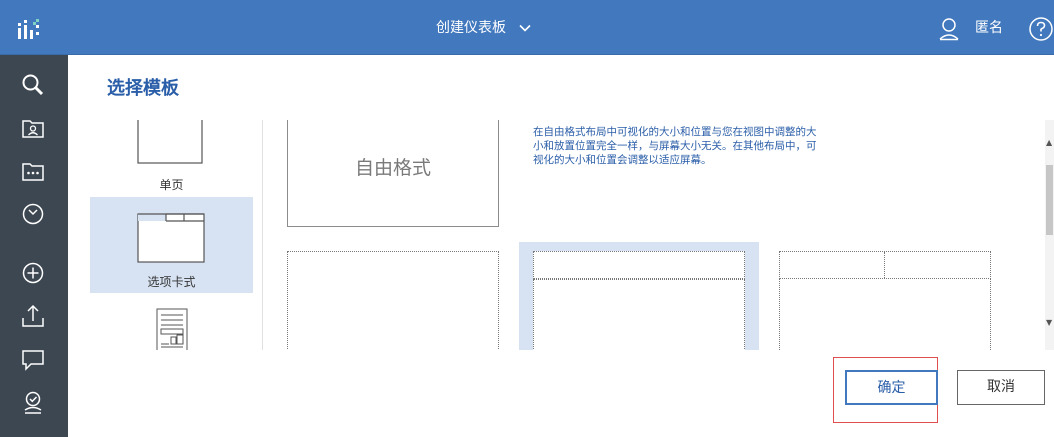 The width and height of the screenshot is (1054, 437). What do you see at coordinates (639, 265) in the screenshot?
I see `template-header-region` at bounding box center [639, 265].